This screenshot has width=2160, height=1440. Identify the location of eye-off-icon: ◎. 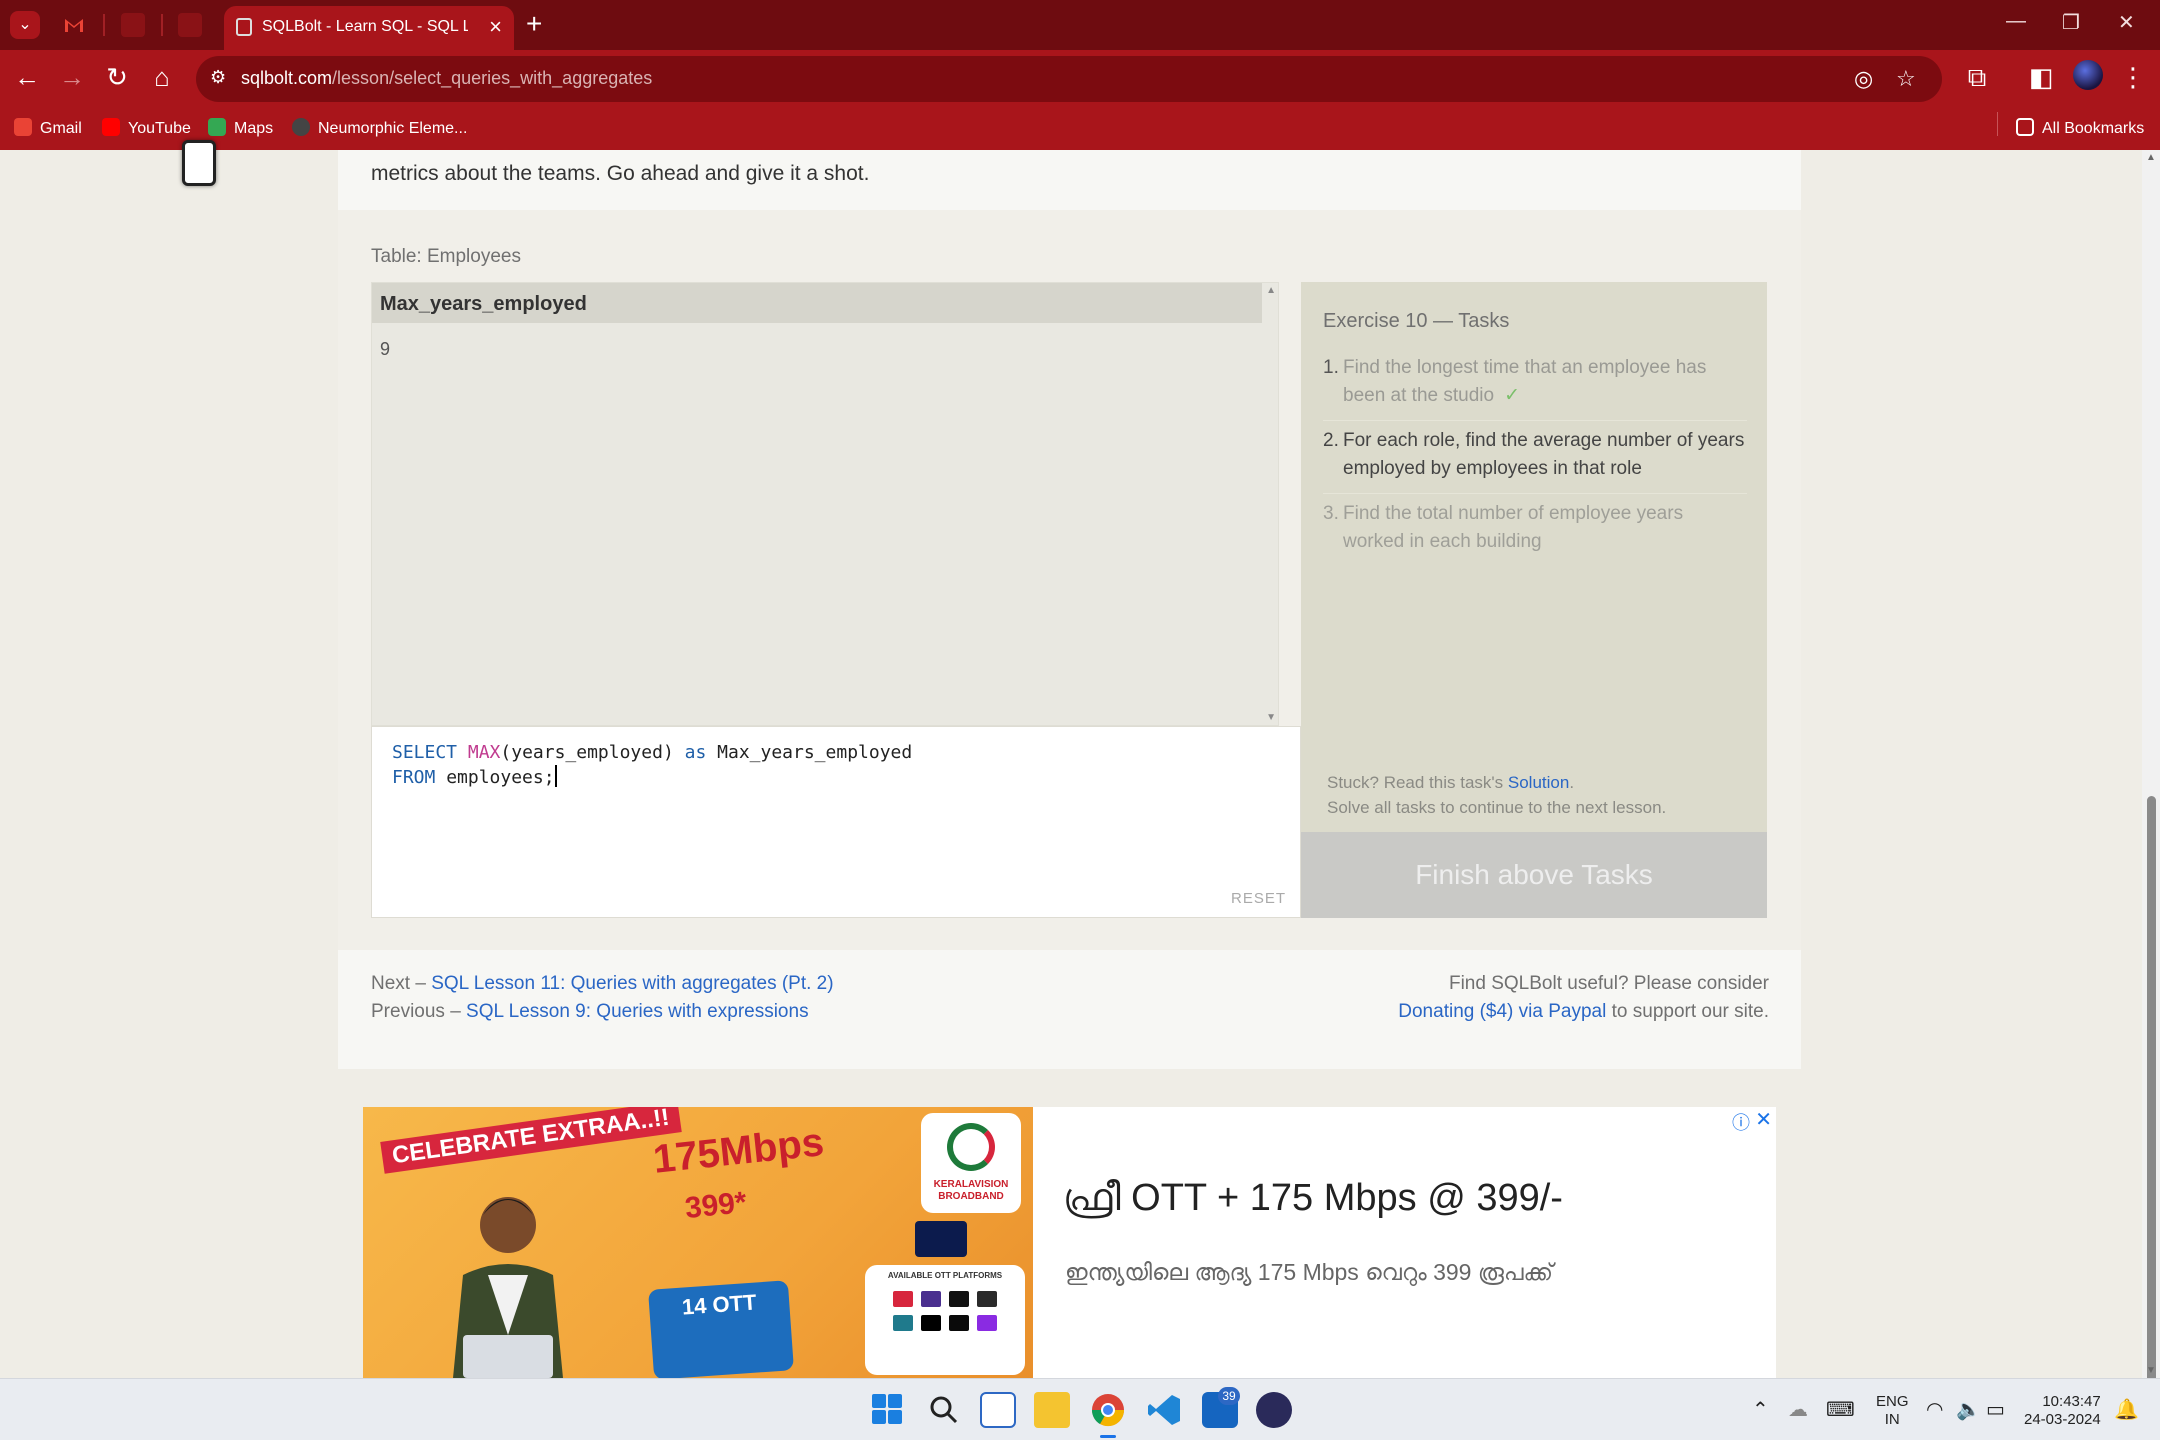
(1863, 79).